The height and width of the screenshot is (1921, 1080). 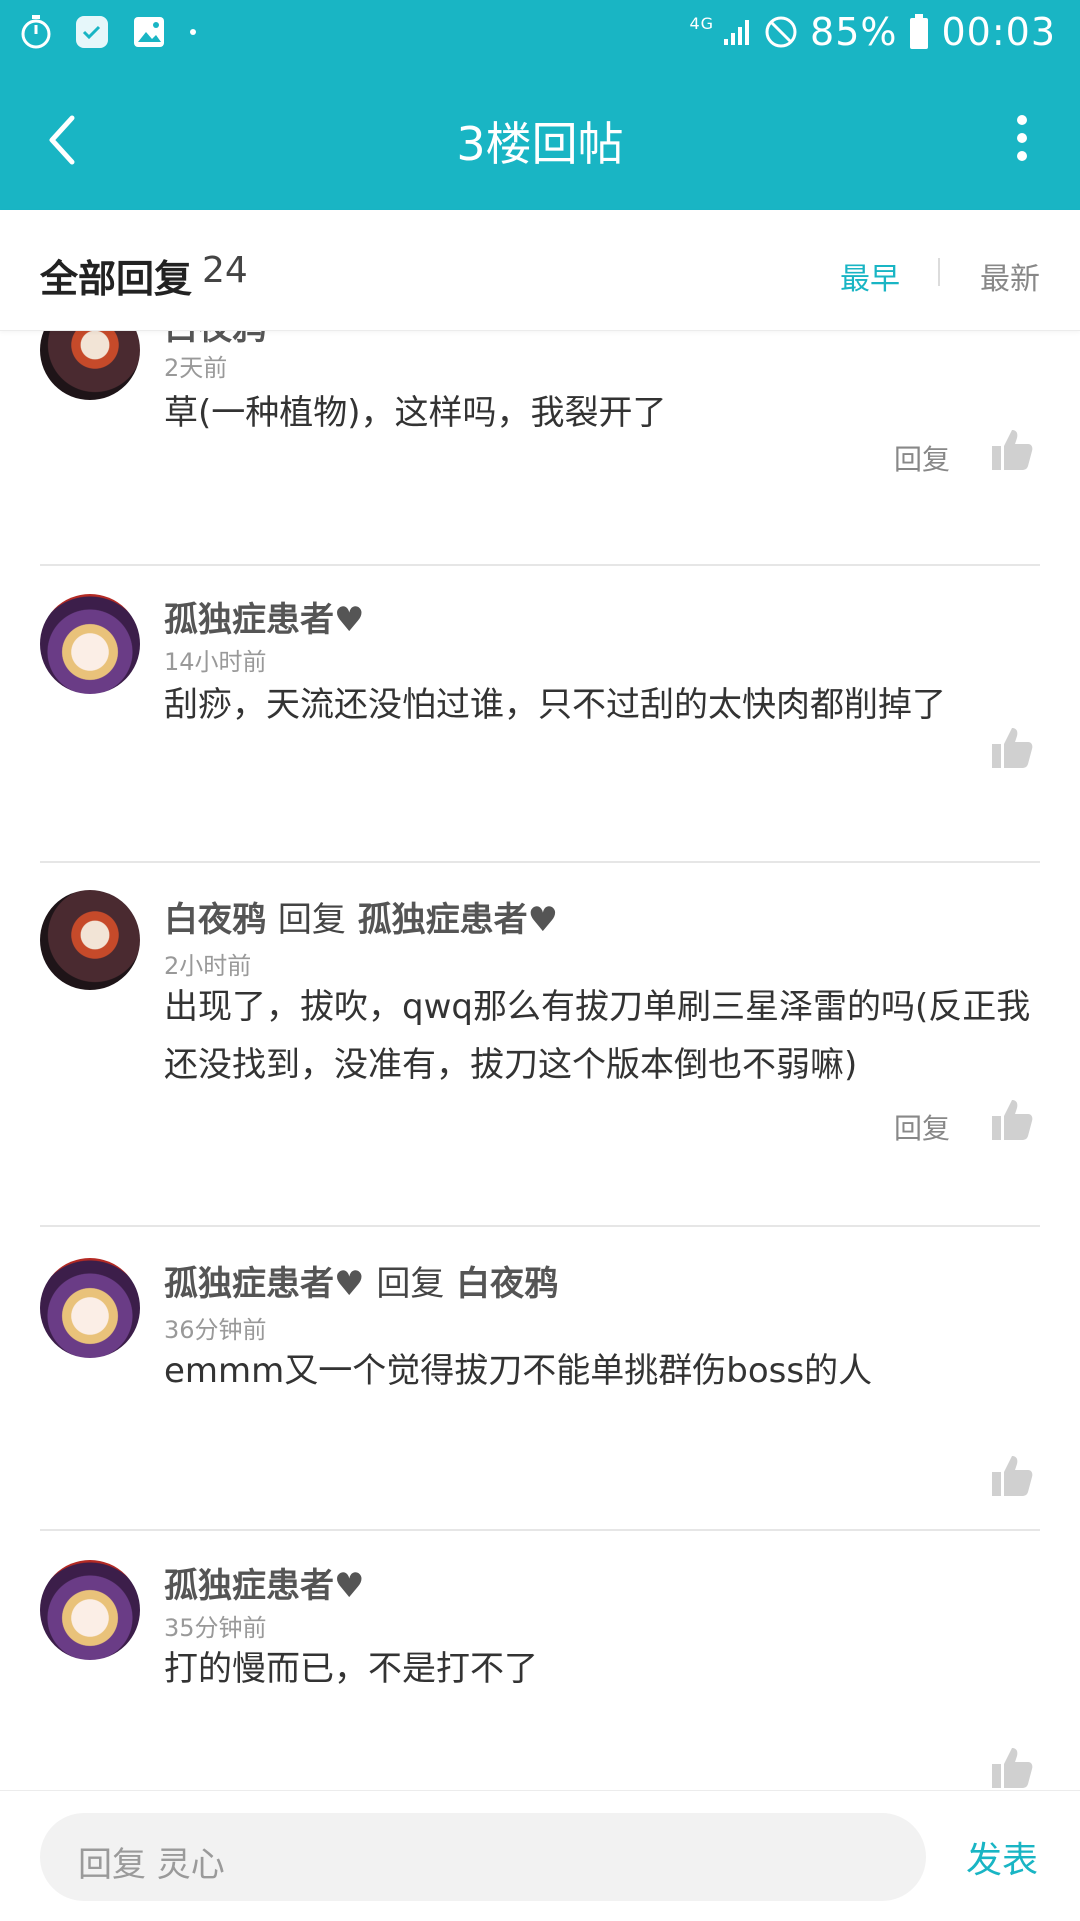 What do you see at coordinates (540, 270) in the screenshot?
I see `replies-header: 全部回复 24 最早 最新` at bounding box center [540, 270].